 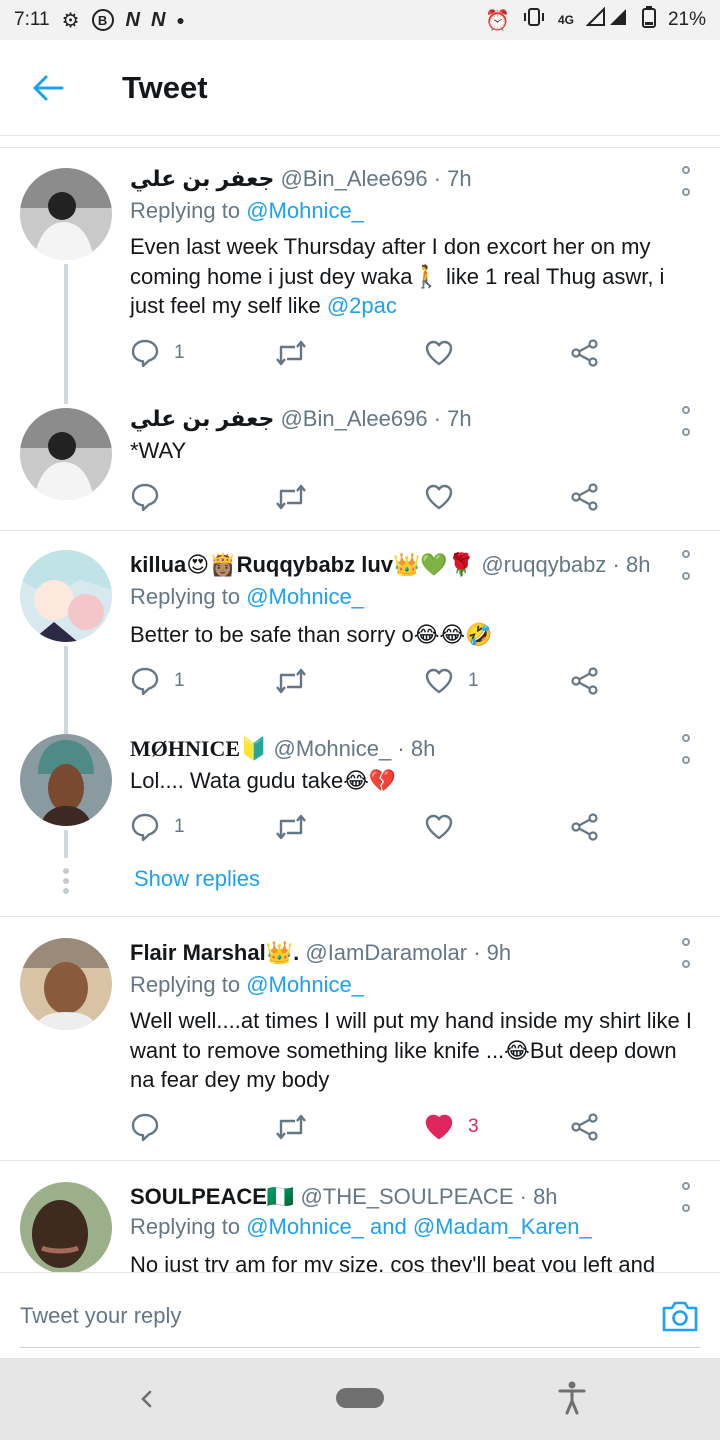 I want to click on like-button: 1, so click(x=451, y=681).